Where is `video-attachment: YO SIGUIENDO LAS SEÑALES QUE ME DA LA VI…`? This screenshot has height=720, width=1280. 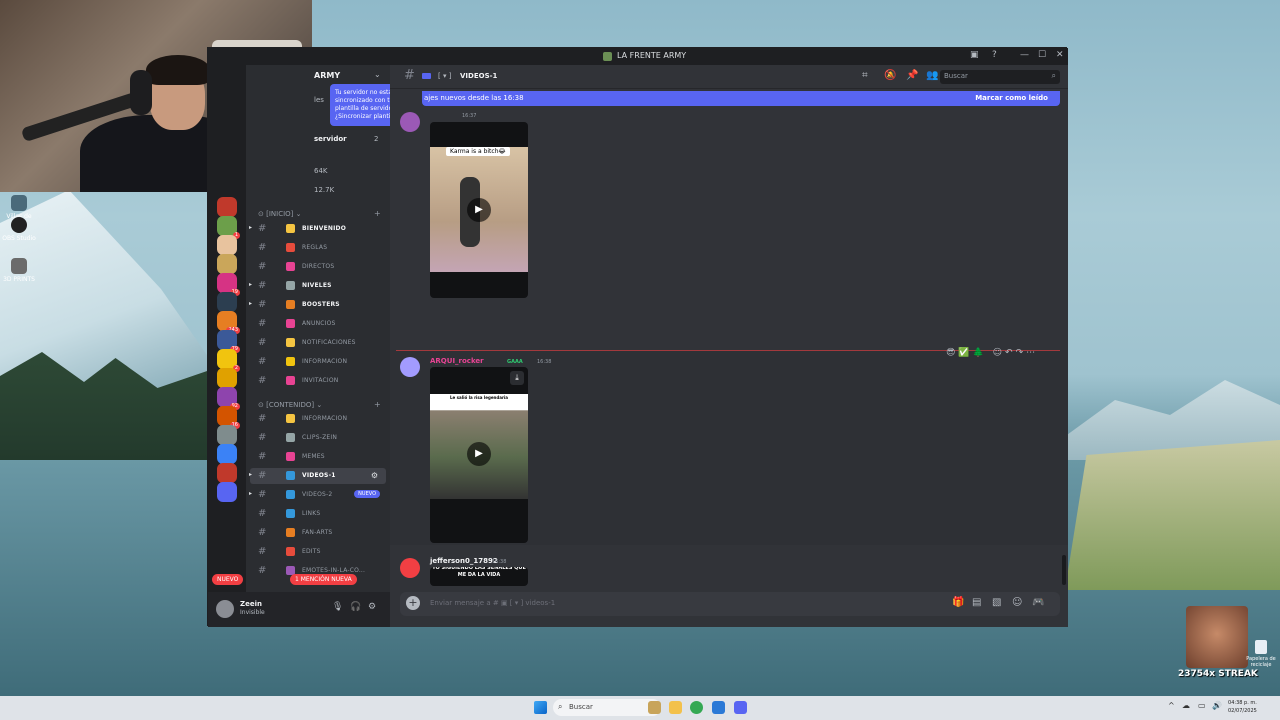 video-attachment: YO SIGUIENDO LAS SEÑALES QUE ME DA LA VI… is located at coordinates (479, 576).